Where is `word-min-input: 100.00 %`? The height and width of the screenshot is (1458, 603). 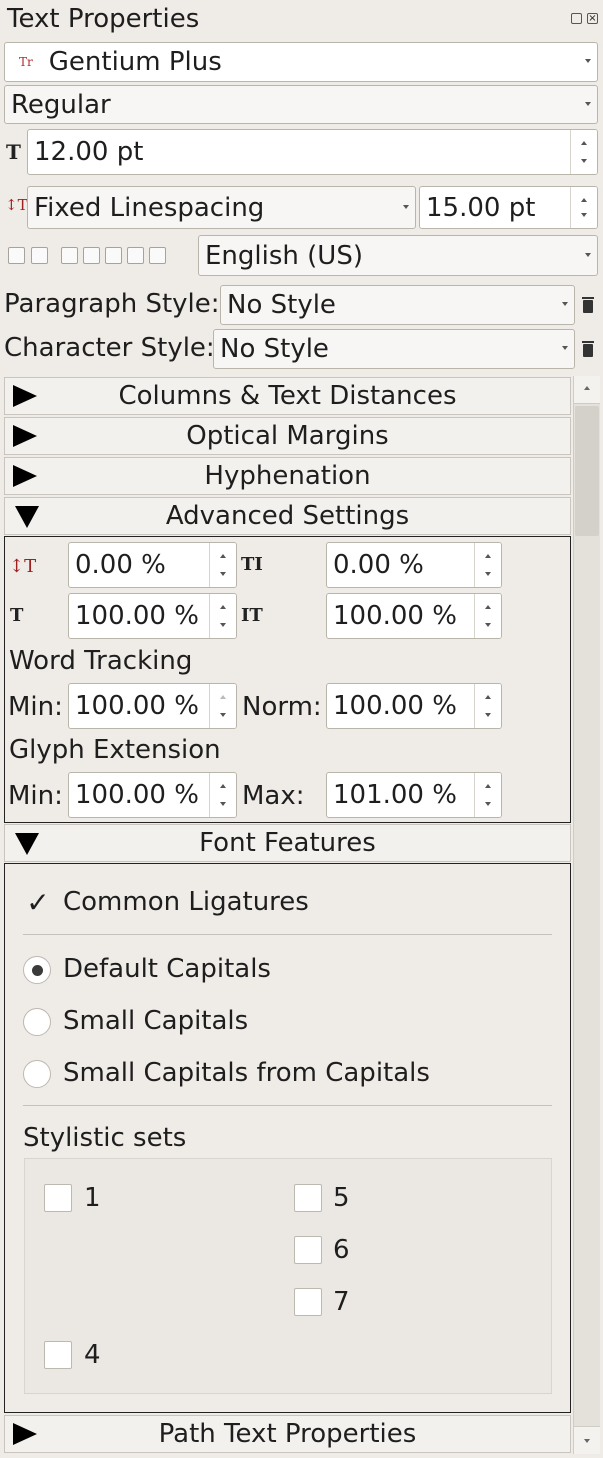 word-min-input: 100.00 % is located at coordinates (152, 706).